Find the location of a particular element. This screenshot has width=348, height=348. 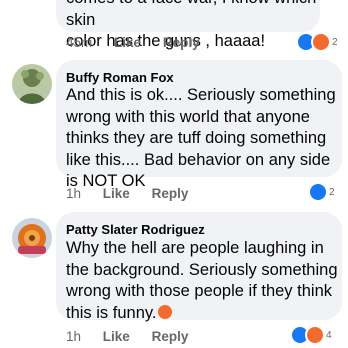

reaction-count: 4 is located at coordinates (329, 335).